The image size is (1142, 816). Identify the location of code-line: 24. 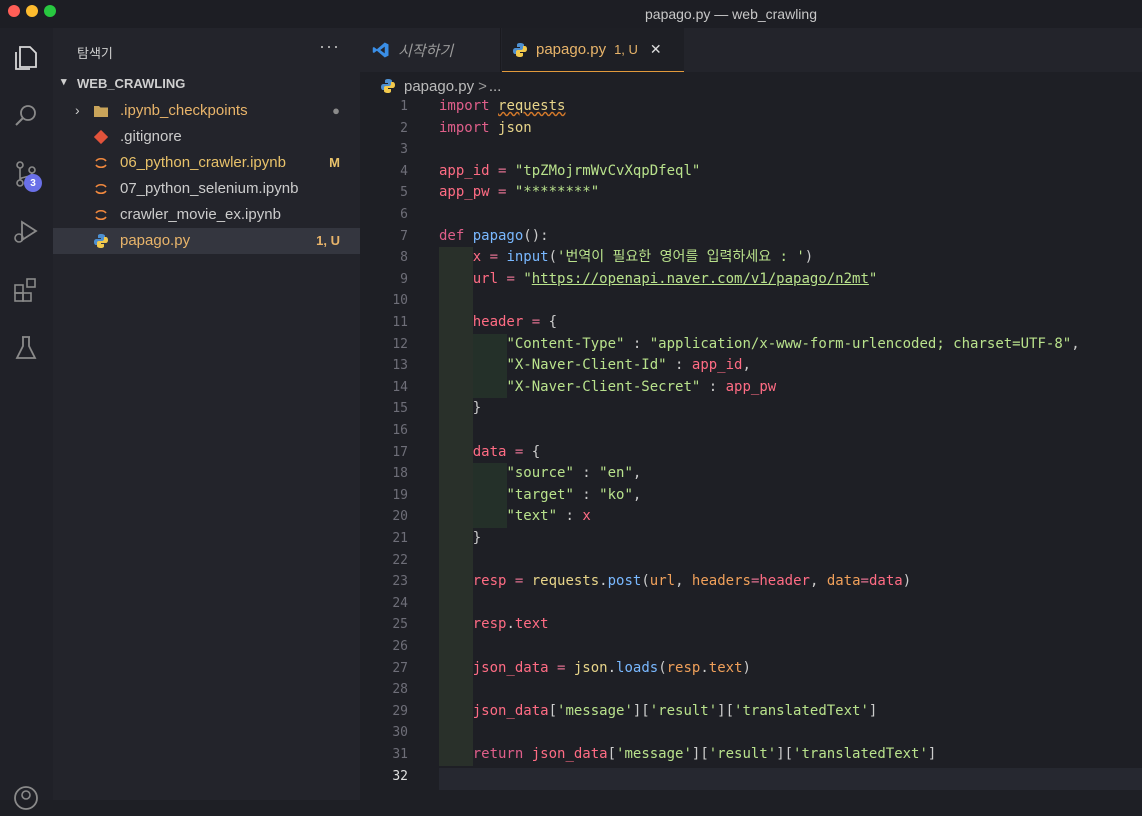
(751, 604).